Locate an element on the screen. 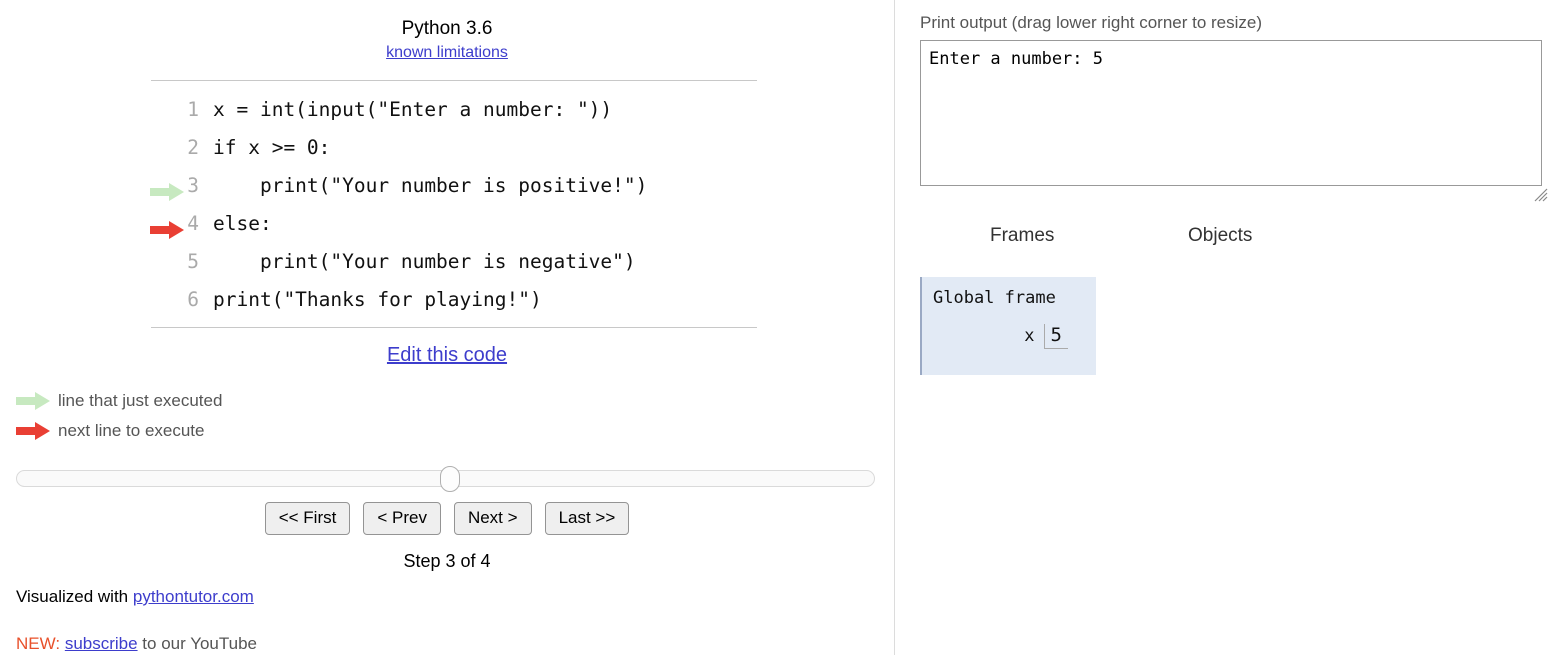 This screenshot has height=655, width=1564. line-code: print("Thanks for playing!") is located at coordinates (377, 299).